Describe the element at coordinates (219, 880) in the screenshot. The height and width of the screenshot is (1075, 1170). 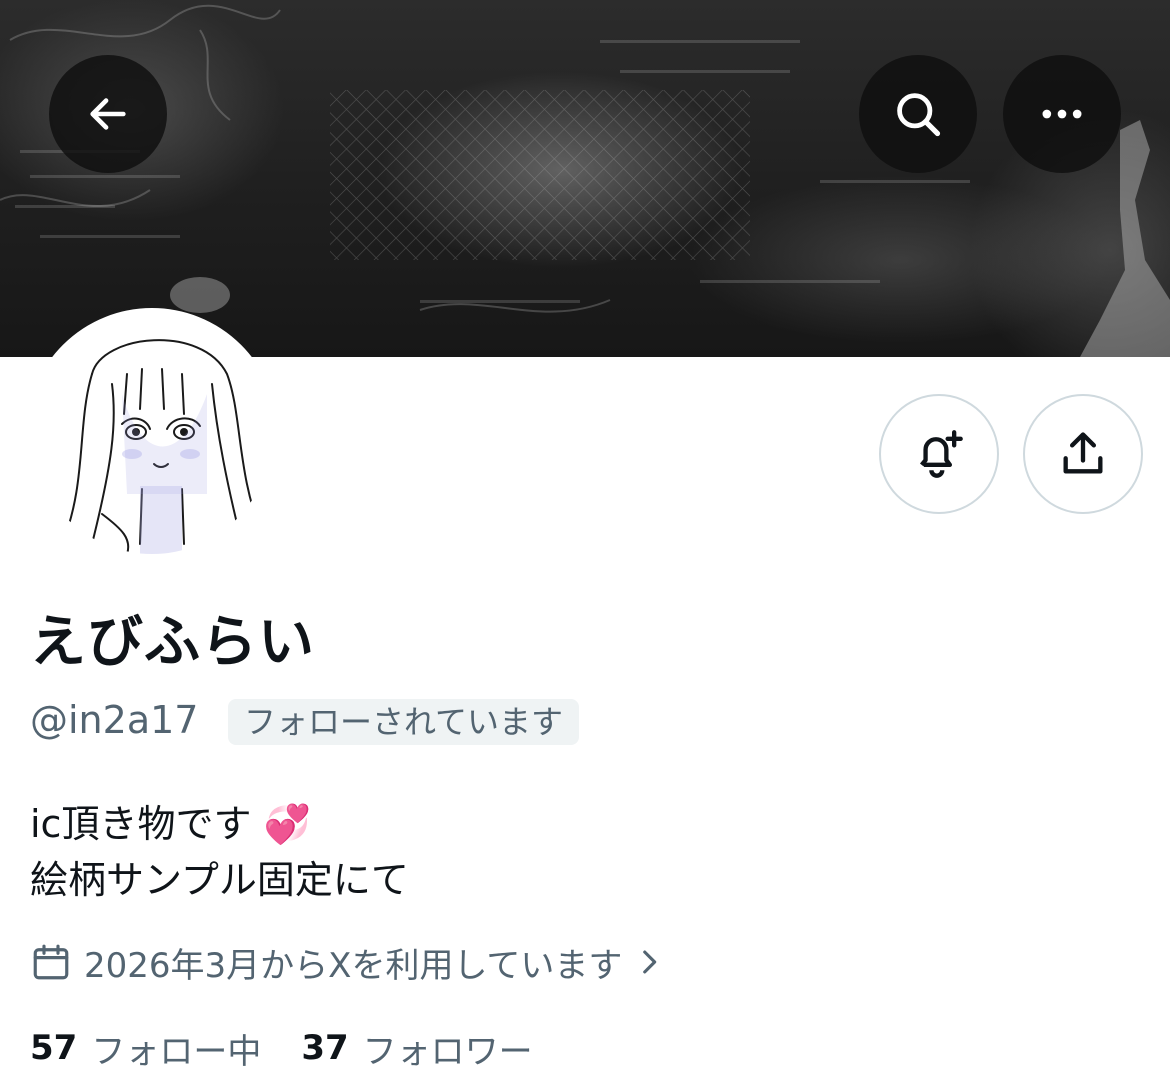
I see `bio-line-2: 絵柄サンプル固定にて` at that location.